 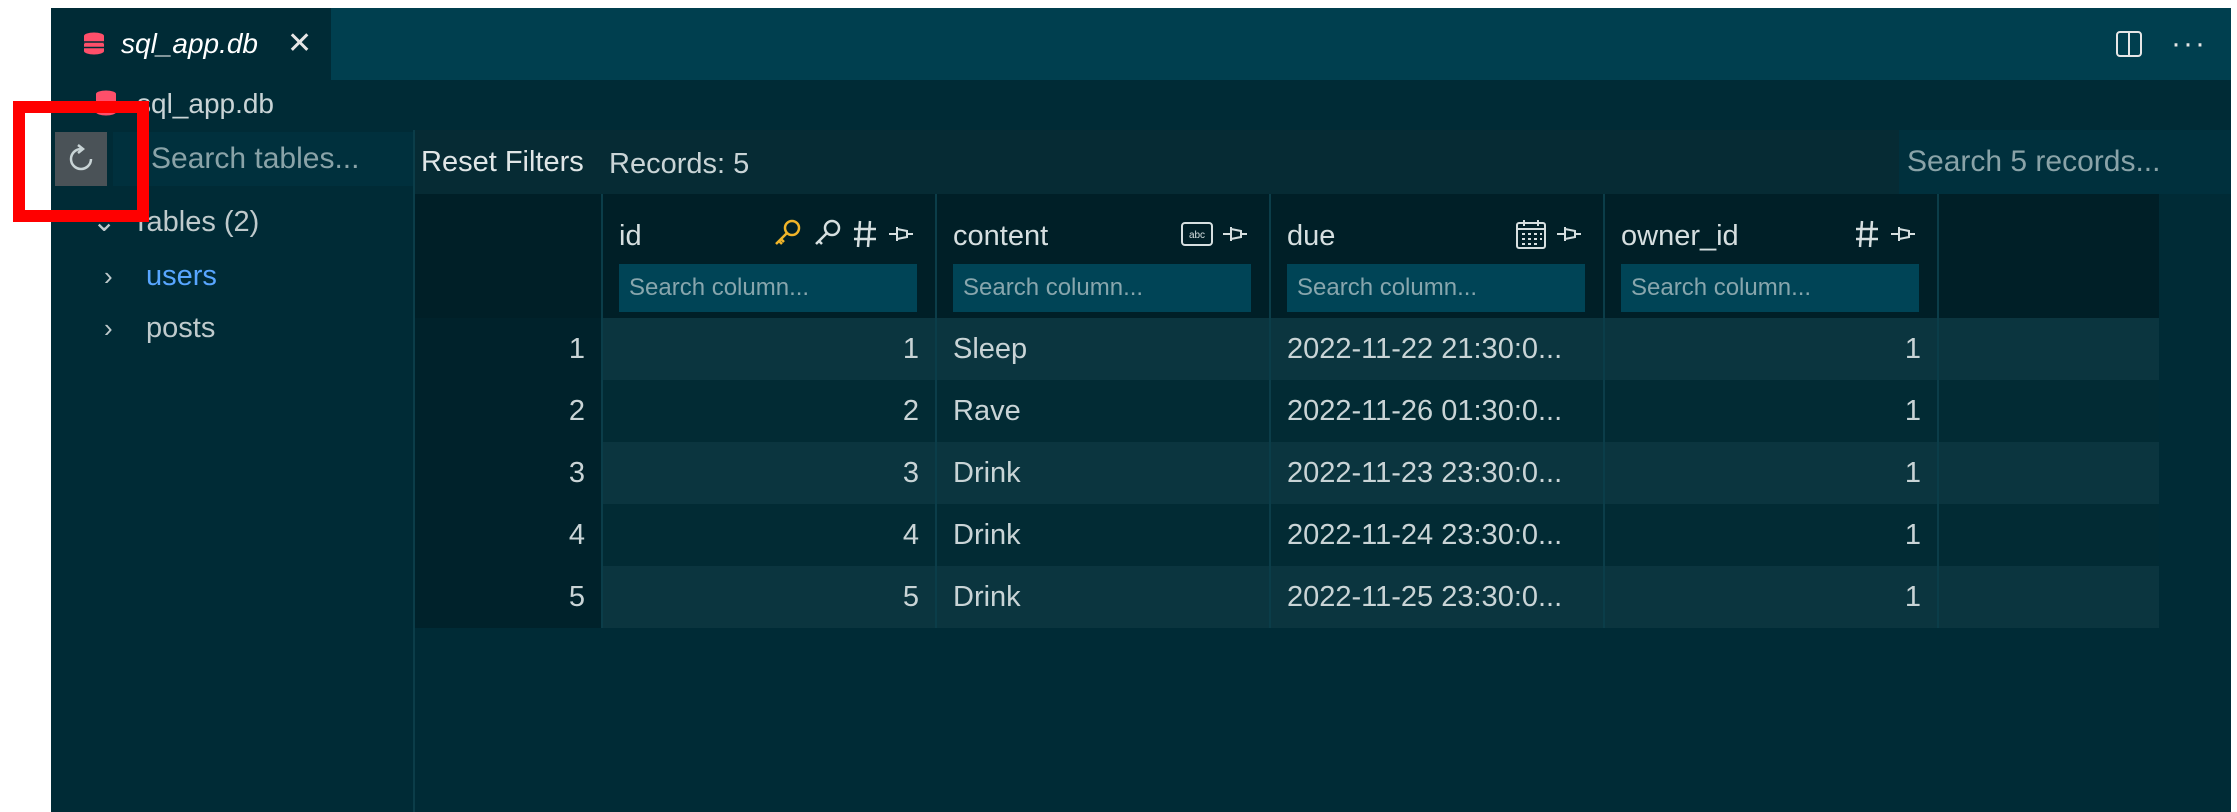 I want to click on highlight-box, so click(x=81, y=161).